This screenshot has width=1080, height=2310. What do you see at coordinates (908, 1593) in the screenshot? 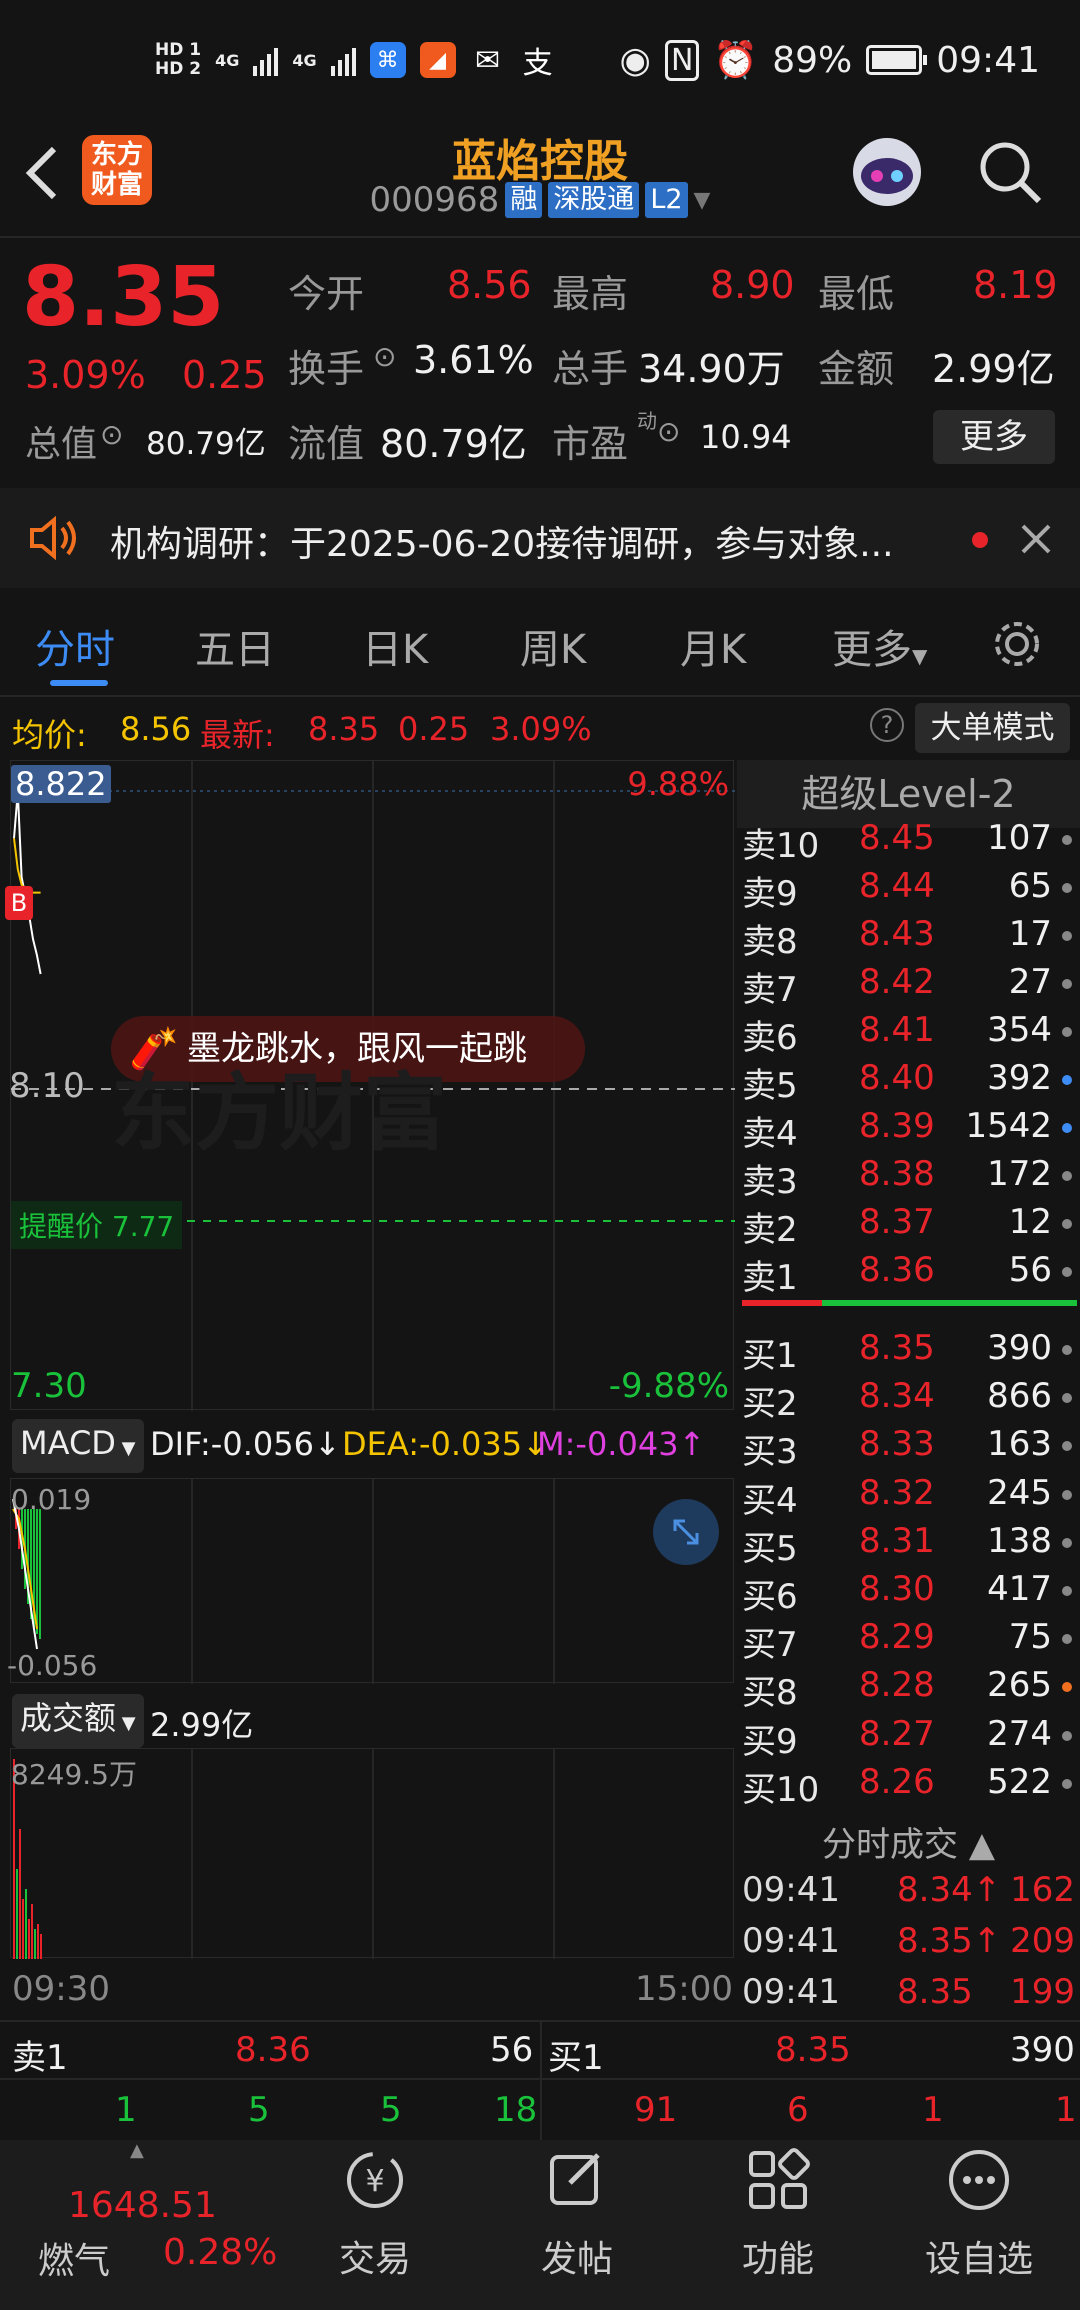
I see `bid-row: 买6 8.30 417` at bounding box center [908, 1593].